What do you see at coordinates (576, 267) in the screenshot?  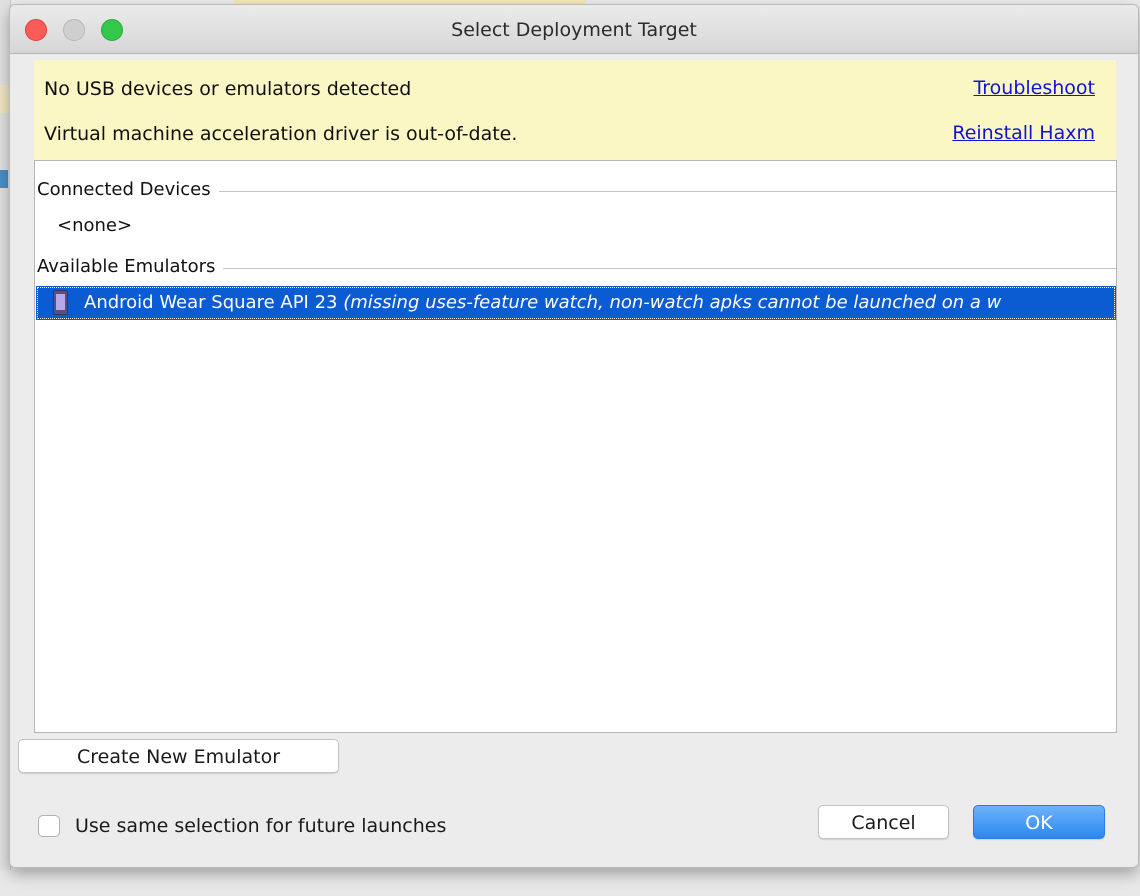 I see `available-emulators-header: Available Emulators` at bounding box center [576, 267].